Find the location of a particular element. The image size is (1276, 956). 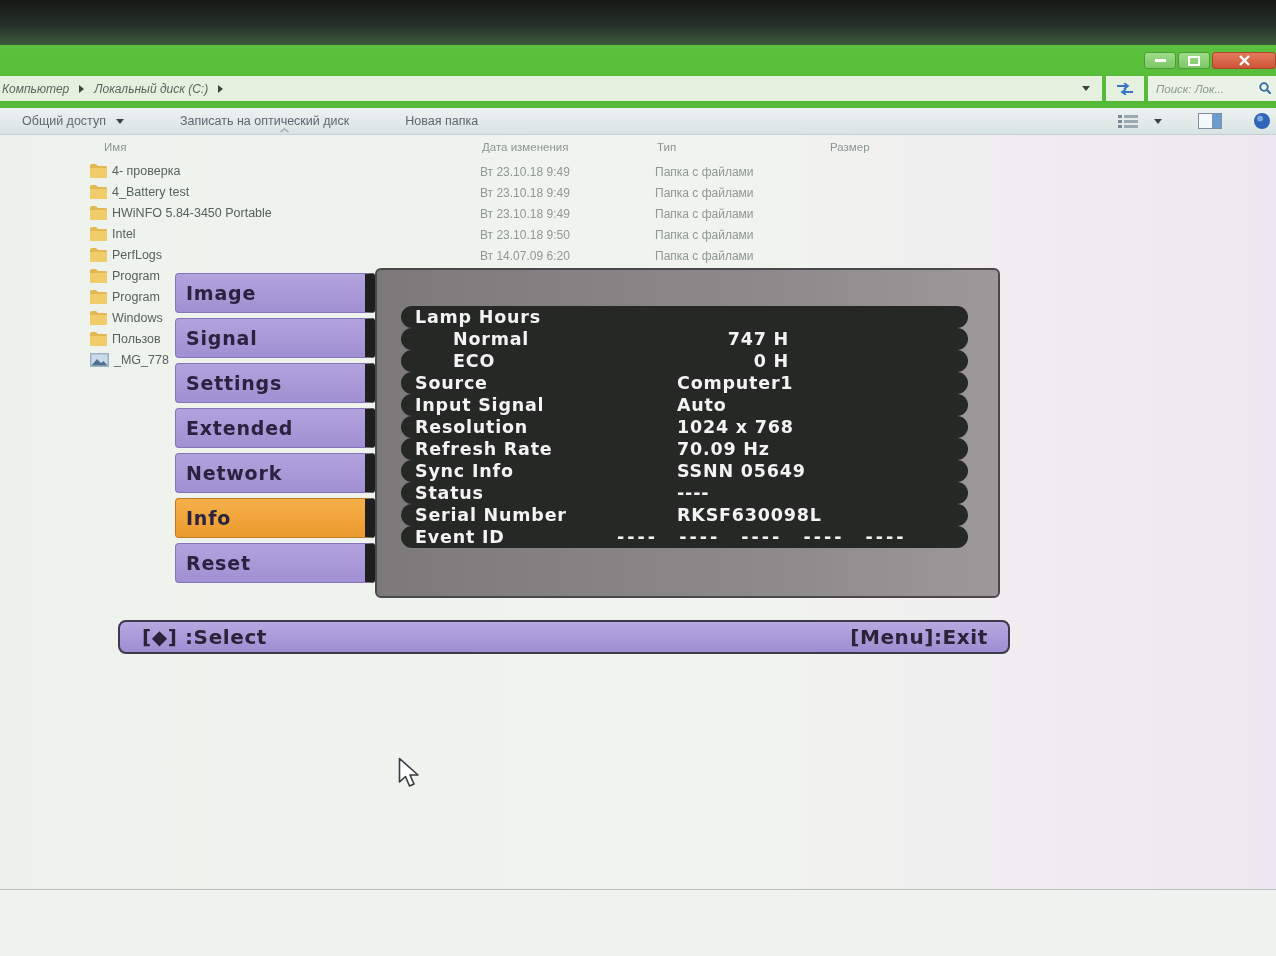

exit-hint: [Menu]:Exit is located at coordinates (919, 637).